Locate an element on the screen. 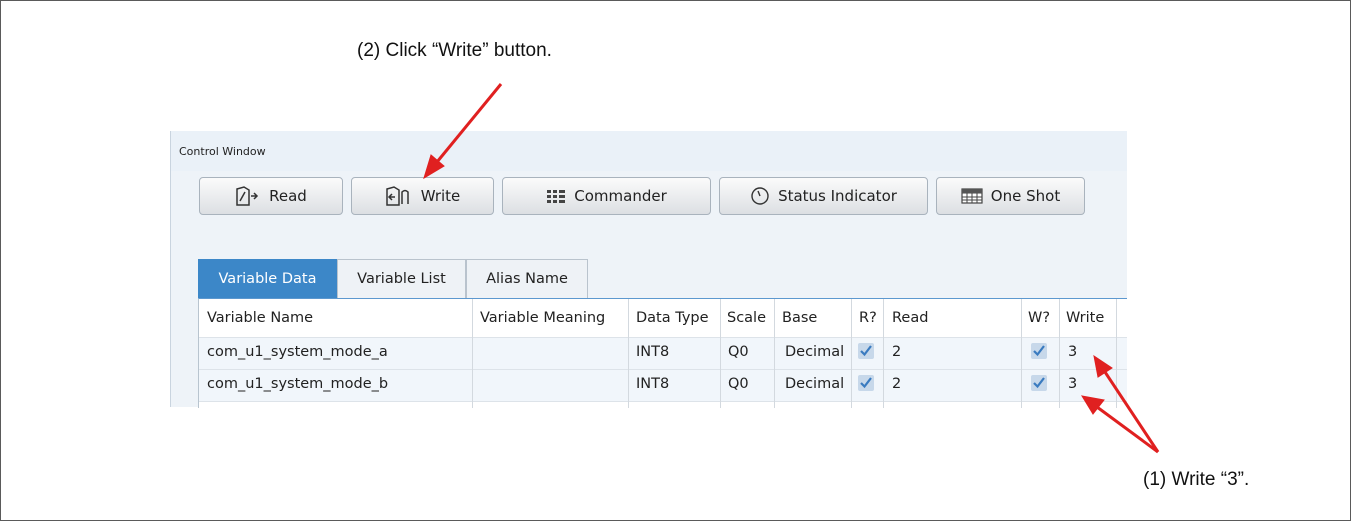 Image resolution: width=1351 pixels, height=521 pixels. arrow-to-row1-write is located at coordinates (1131, 412).